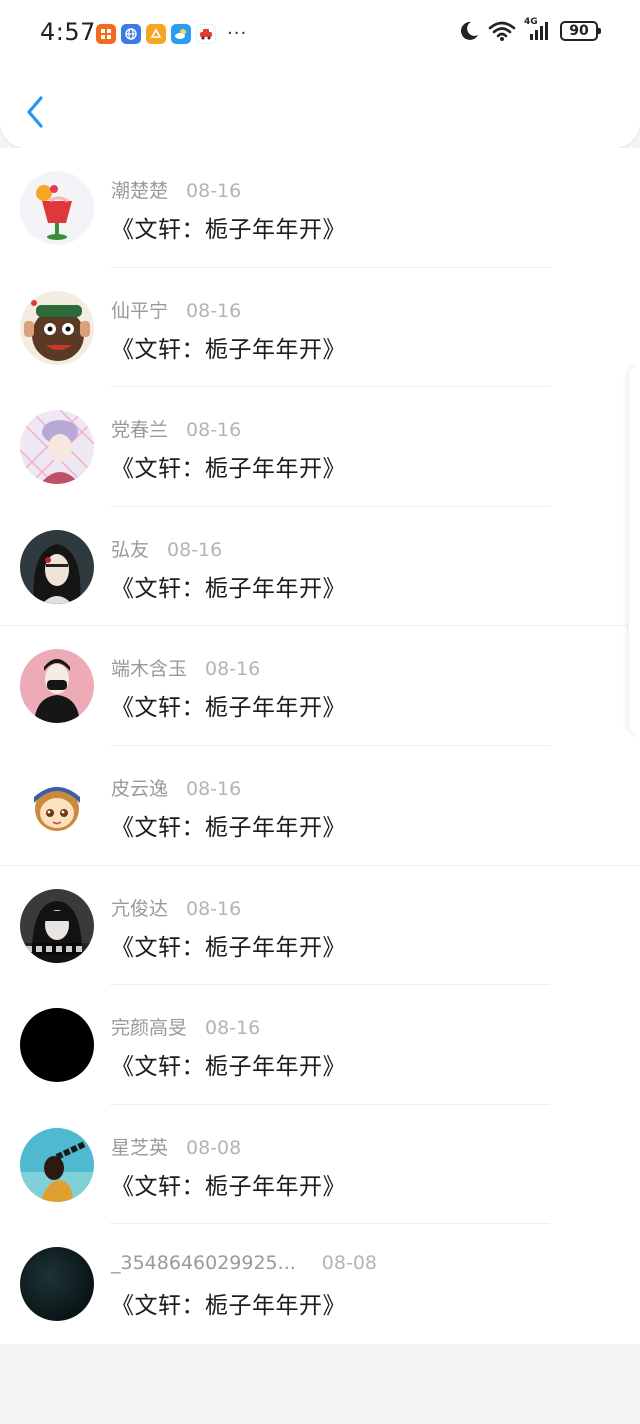  Describe the element at coordinates (139, 311) in the screenshot. I see `username: 仙平宁` at that location.